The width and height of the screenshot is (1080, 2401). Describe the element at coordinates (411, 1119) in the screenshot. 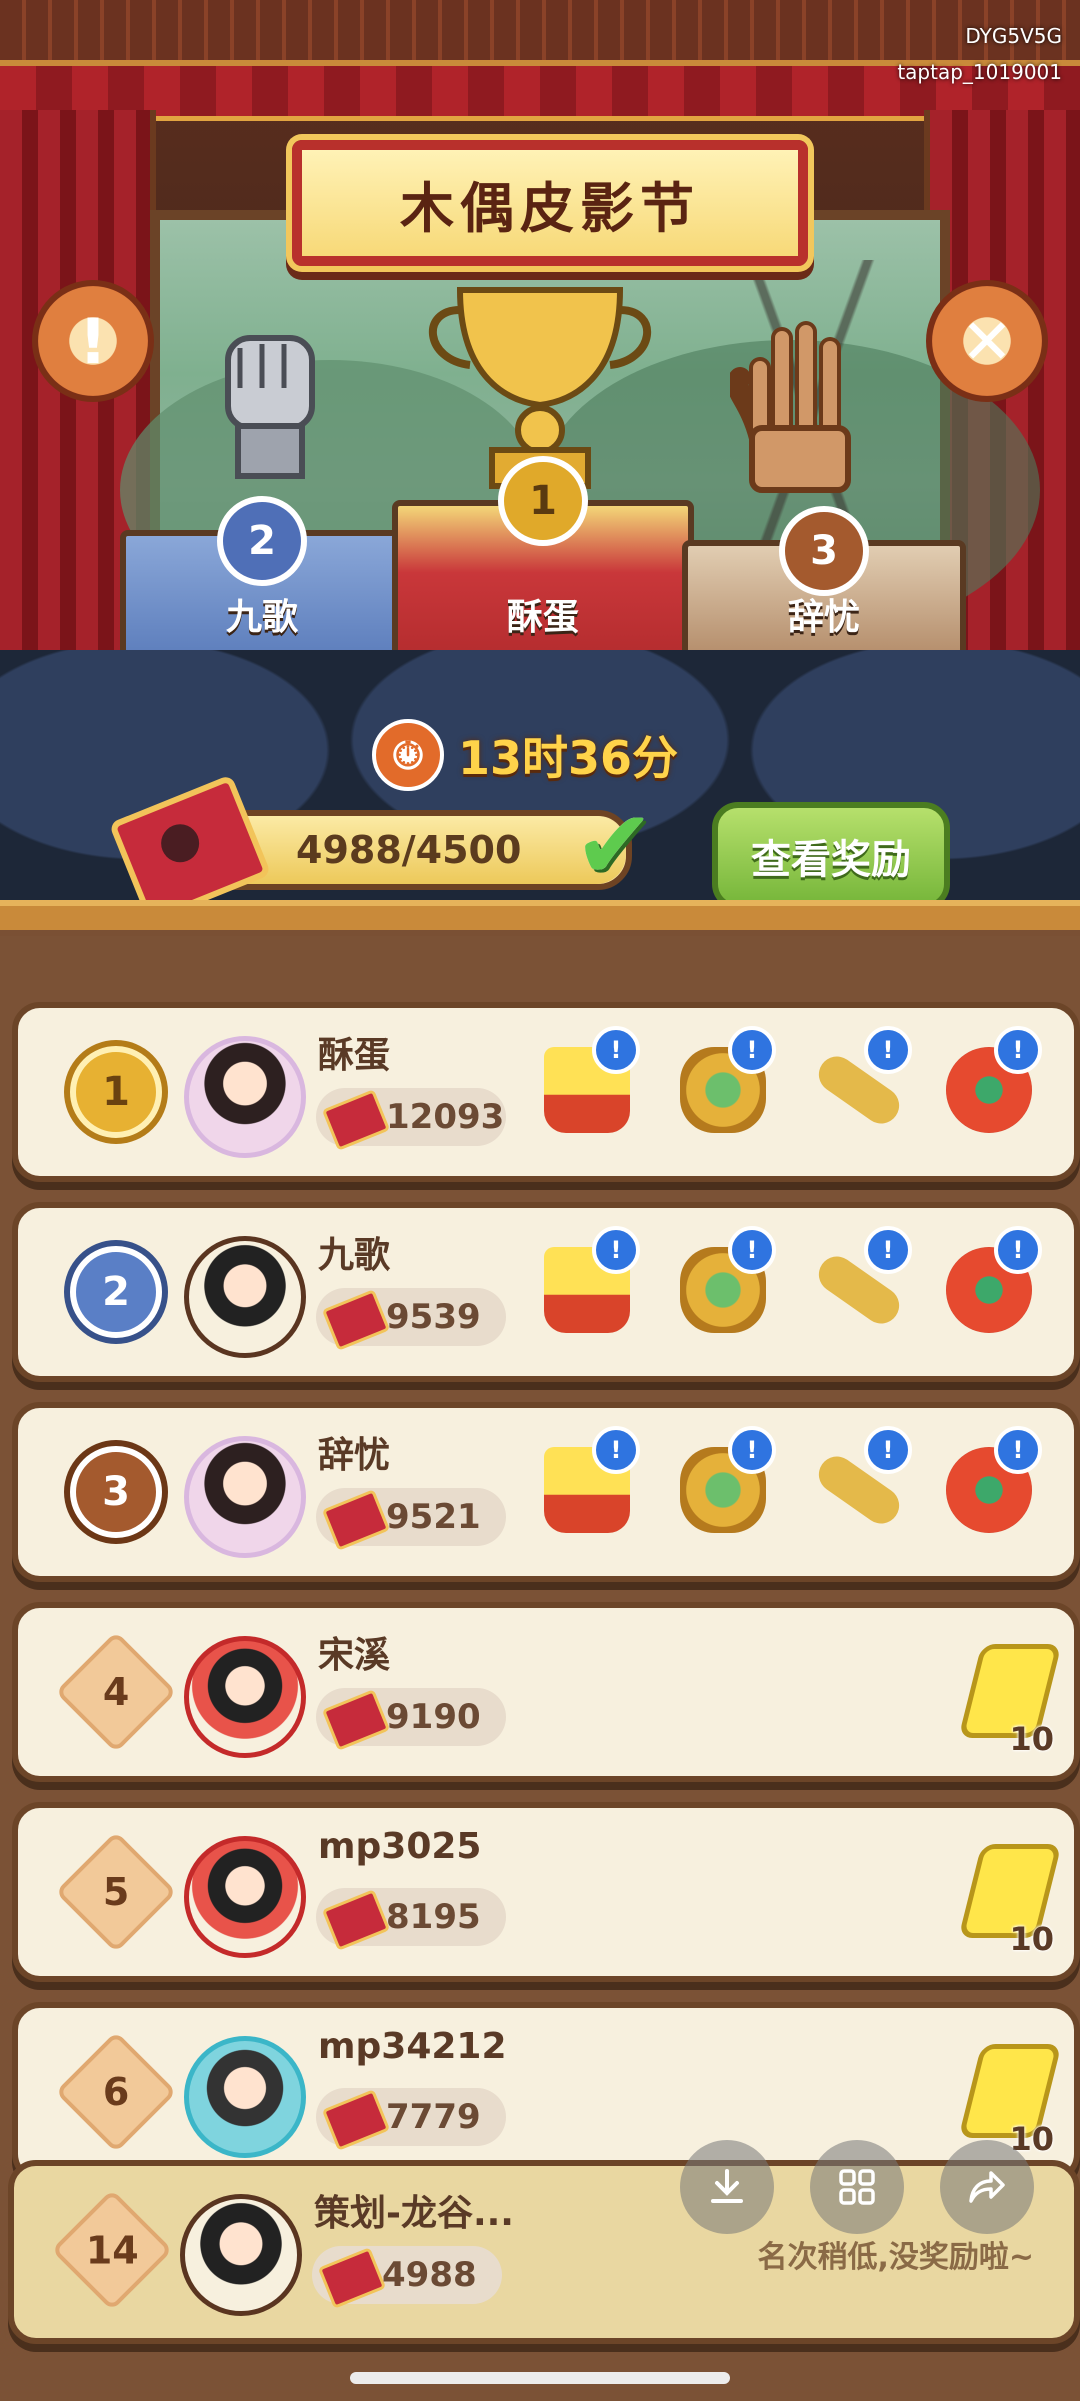

I see `score-pill: 12093` at that location.